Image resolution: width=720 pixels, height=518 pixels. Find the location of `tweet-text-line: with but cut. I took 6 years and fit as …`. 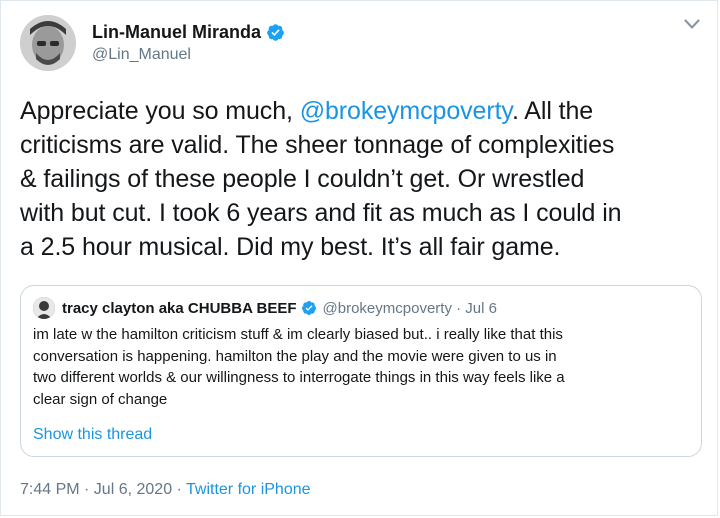

tweet-text-line: with but cut. I took 6 years and fit as … is located at coordinates (321, 213).